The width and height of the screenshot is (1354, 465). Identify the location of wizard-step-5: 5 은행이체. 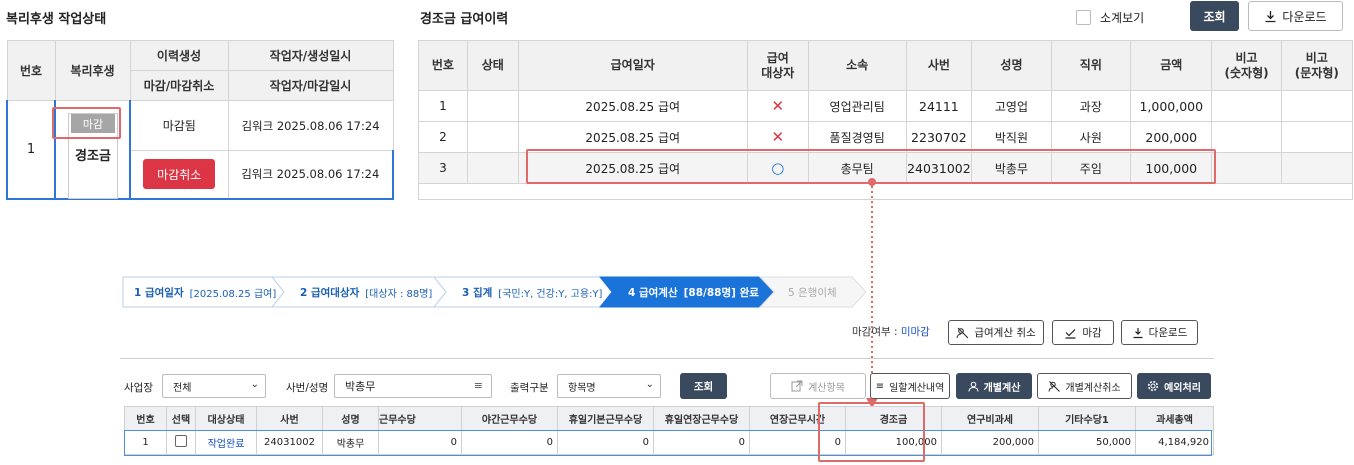
(815, 292).